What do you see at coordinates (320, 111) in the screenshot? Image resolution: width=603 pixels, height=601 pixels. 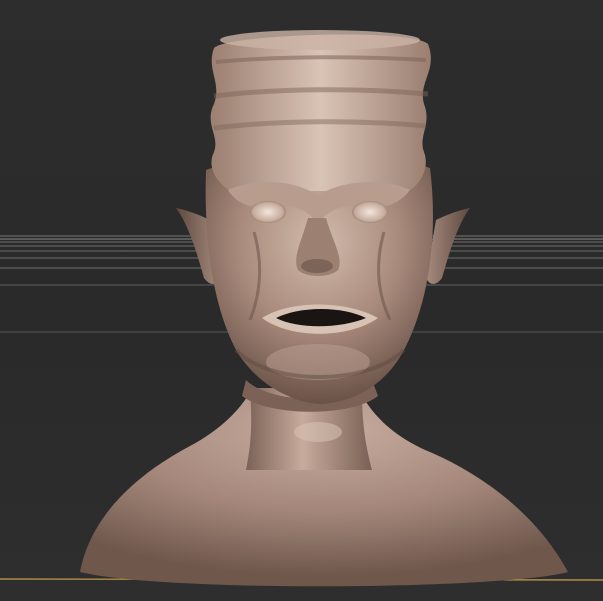 I see `ridged-cranium` at bounding box center [320, 111].